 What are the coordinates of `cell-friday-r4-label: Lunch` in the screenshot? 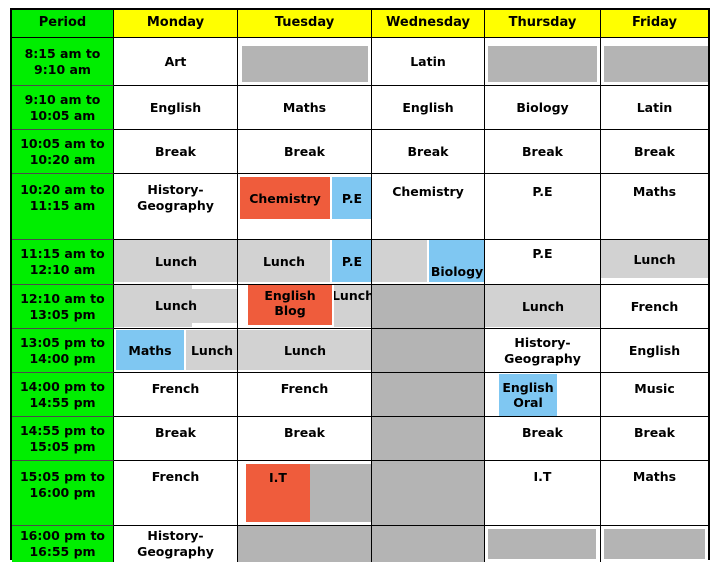 It's located at (654, 259).